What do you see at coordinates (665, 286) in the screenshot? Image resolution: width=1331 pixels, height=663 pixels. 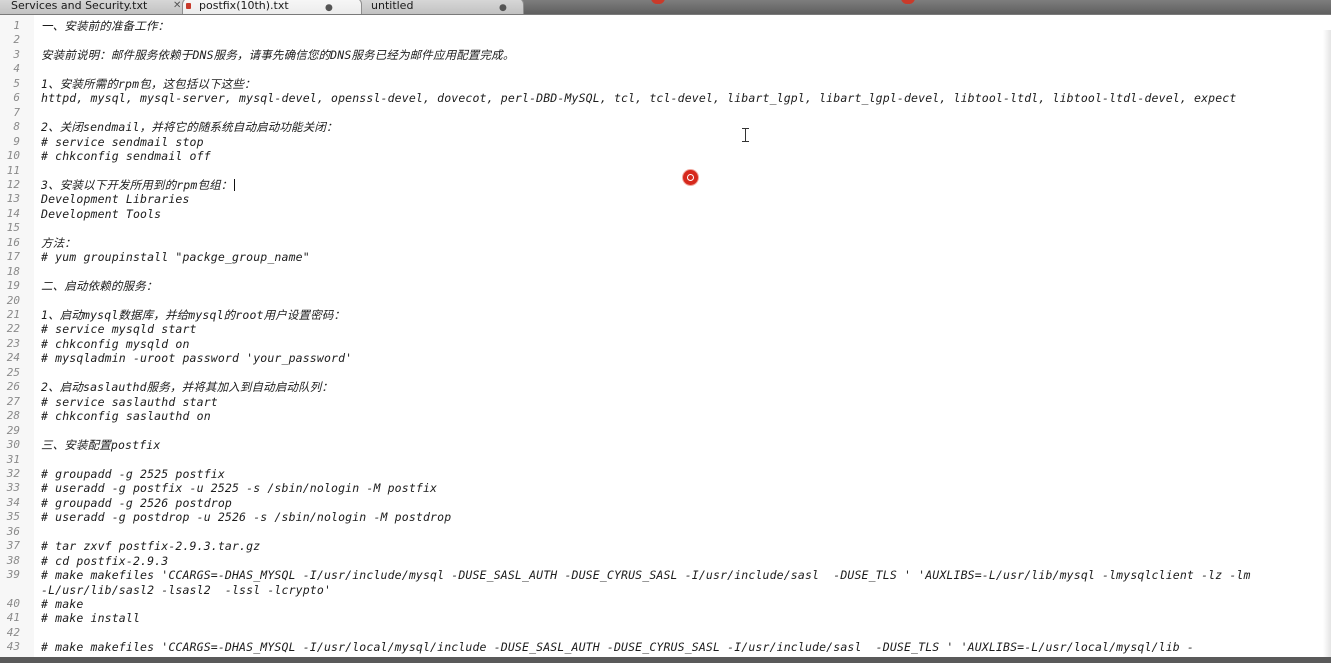 I see `editor-line: 19 二、启动依赖的服务：` at bounding box center [665, 286].